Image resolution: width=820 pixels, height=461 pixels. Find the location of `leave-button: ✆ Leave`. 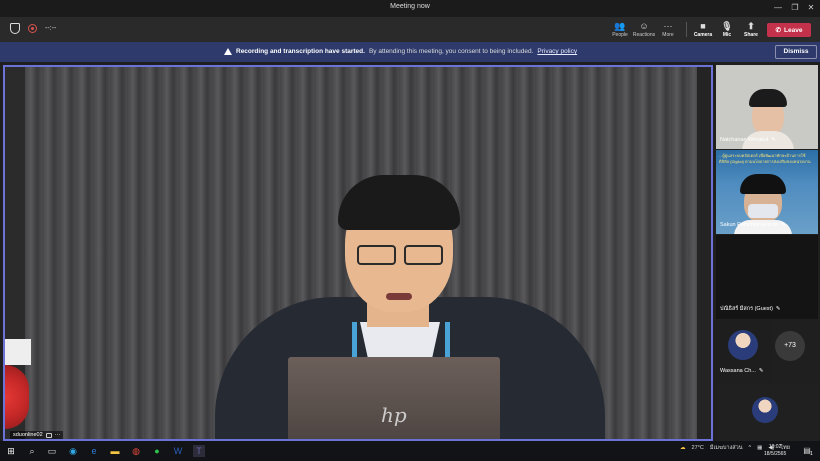

leave-button: ✆ Leave is located at coordinates (789, 30).